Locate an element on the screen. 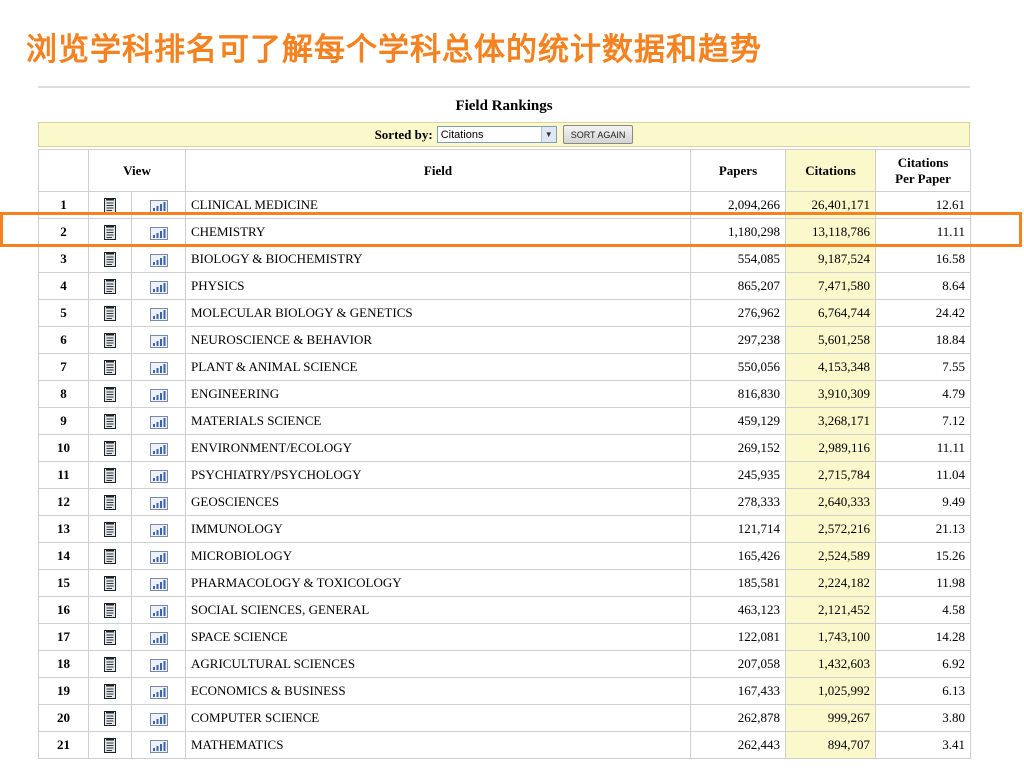  field-cell: SOCIAL SCIENCES, GENERAL is located at coordinates (438, 610).